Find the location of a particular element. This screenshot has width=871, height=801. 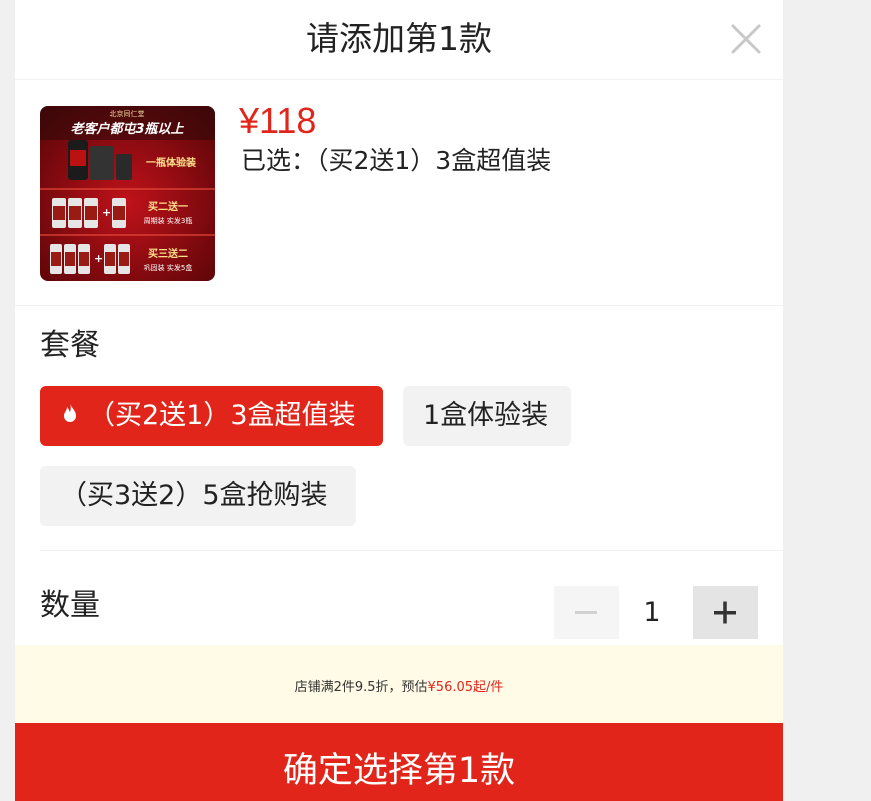

plus-icon is located at coordinates (725, 612).